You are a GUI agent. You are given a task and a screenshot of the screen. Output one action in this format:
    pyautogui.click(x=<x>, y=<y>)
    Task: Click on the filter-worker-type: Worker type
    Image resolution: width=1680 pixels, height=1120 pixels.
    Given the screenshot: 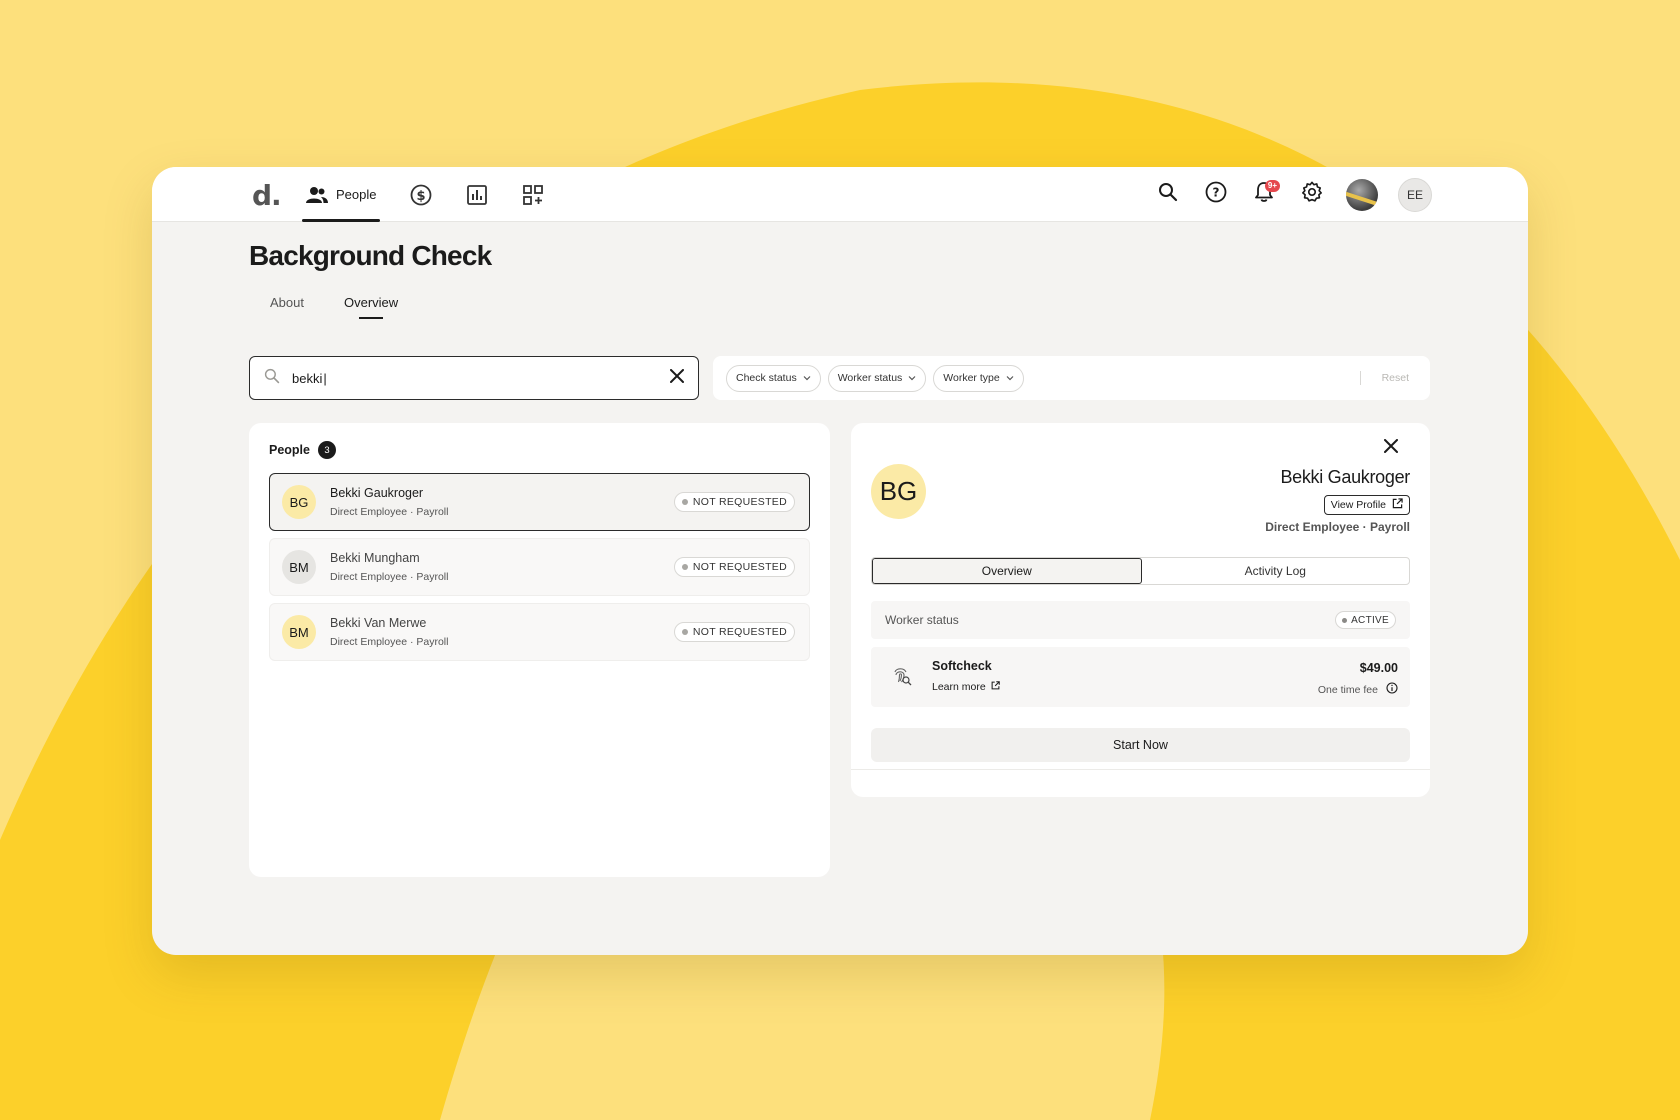 What is the action you would take?
    pyautogui.click(x=978, y=378)
    